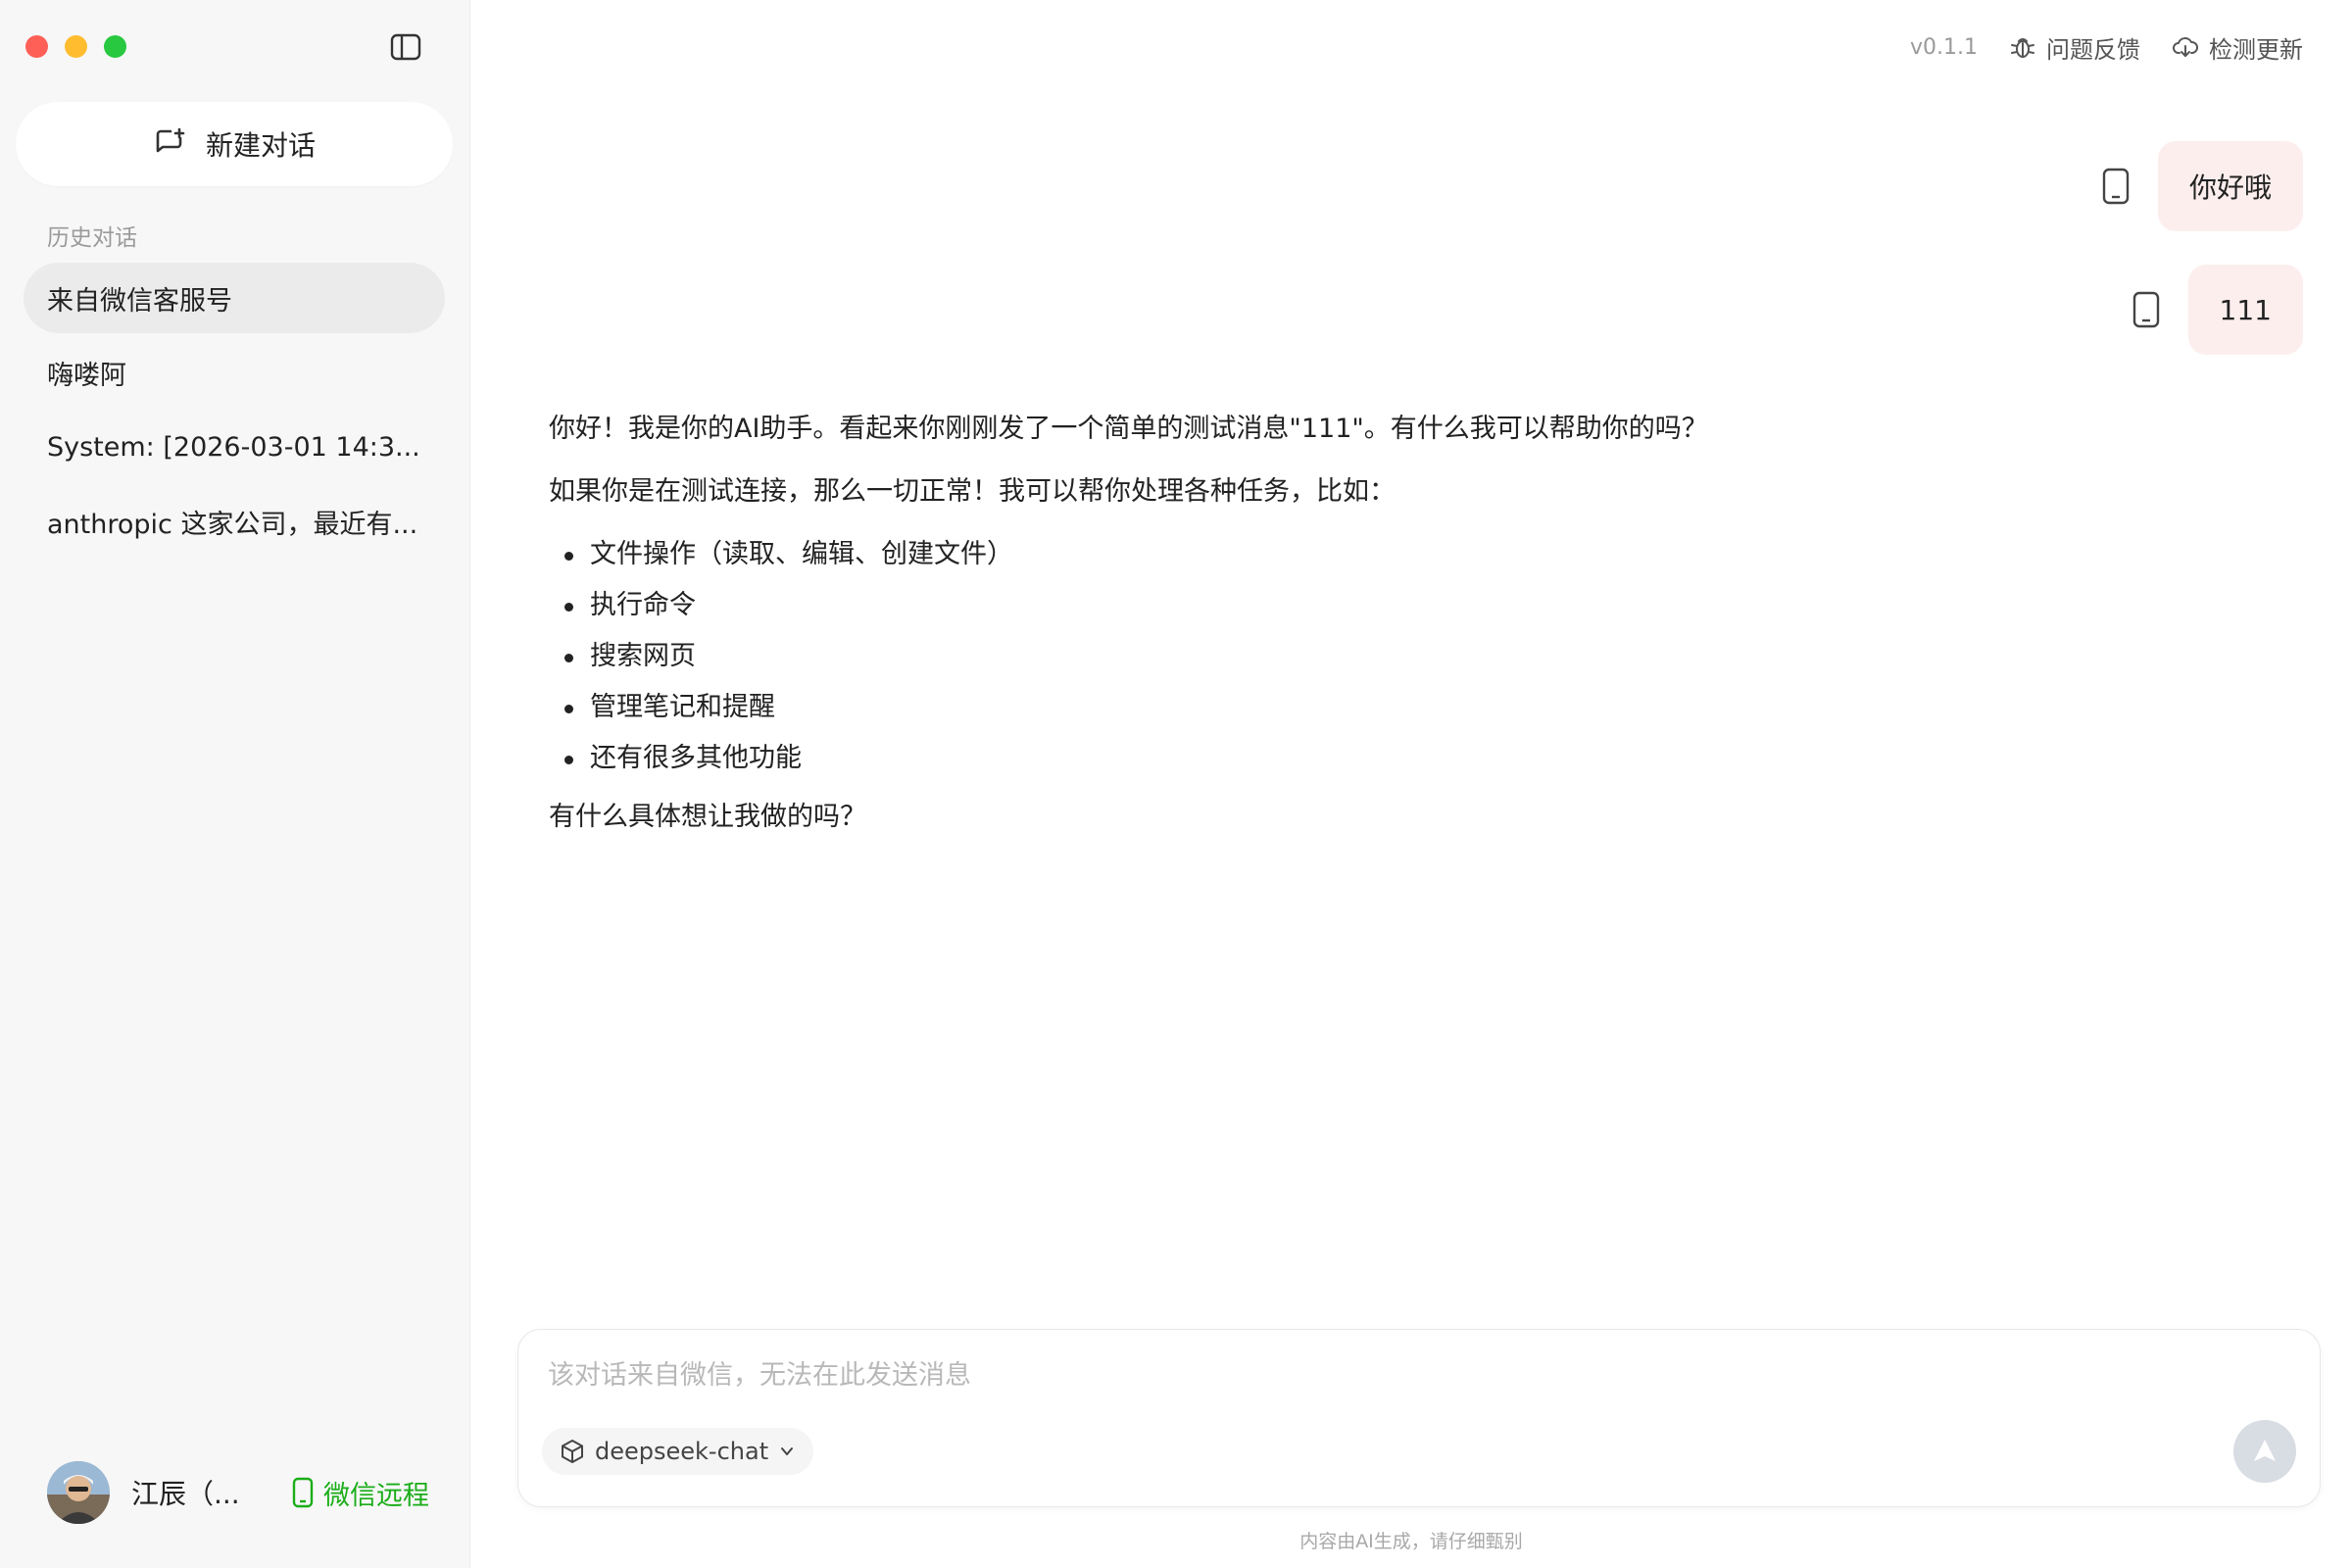 This screenshot has height=1568, width=2352. I want to click on wechat-remote-button: 微信远程, so click(360, 1493).